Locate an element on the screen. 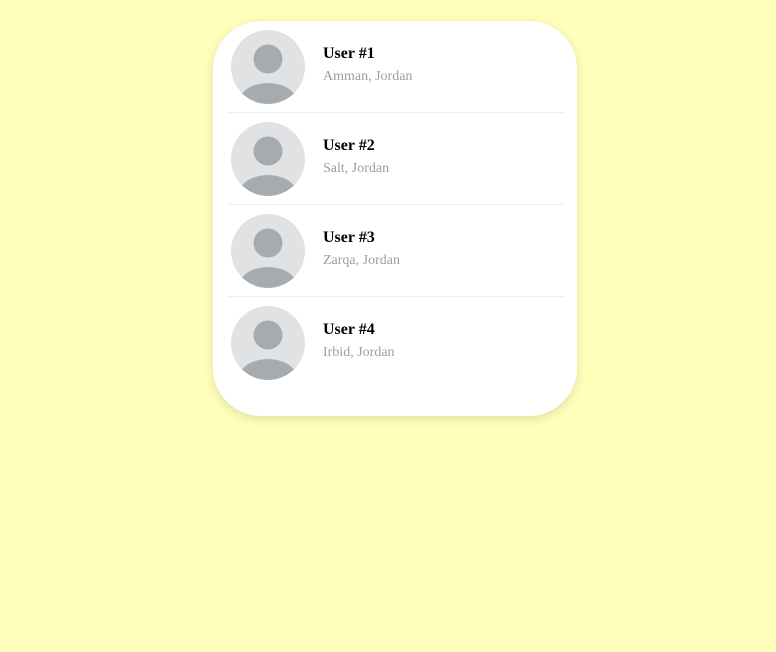  user-text: User #2 Salt, Jordan is located at coordinates (356, 157).